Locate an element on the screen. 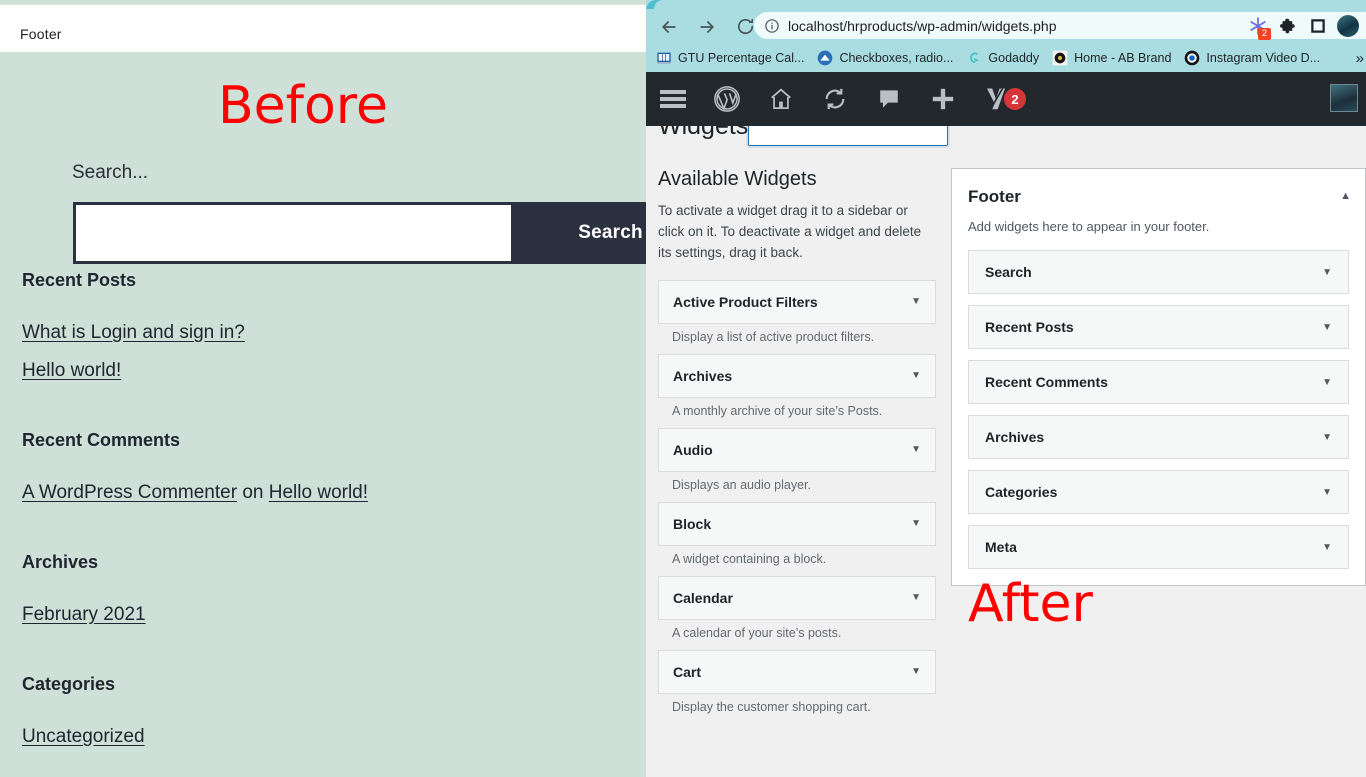 This screenshot has height=777, width=1366. footer-sidebar-title: Footer is located at coordinates (994, 196).